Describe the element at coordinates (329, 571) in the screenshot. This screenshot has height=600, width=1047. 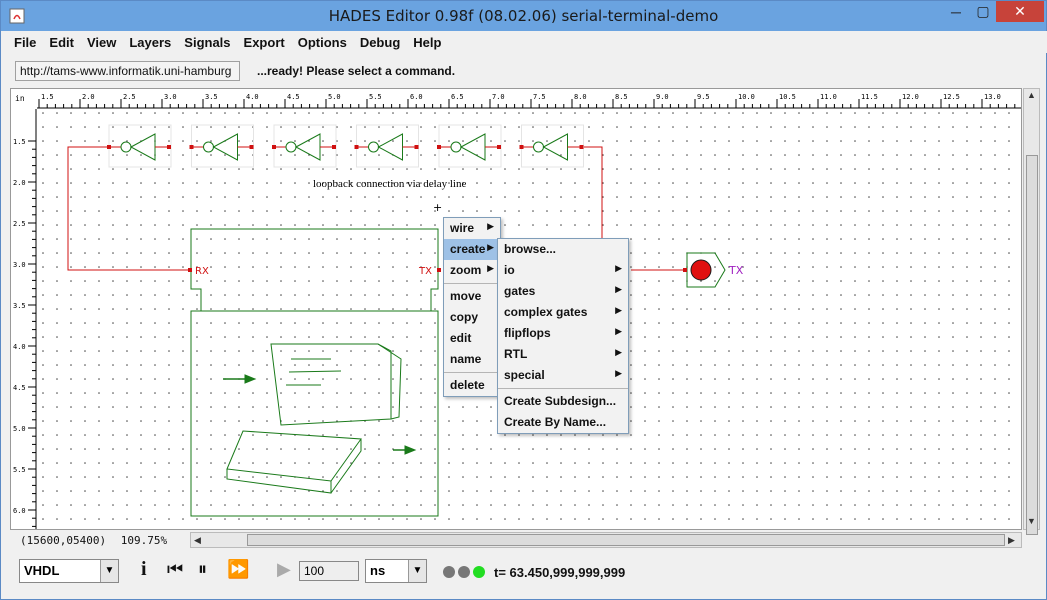
I see `step-input: 100` at that location.